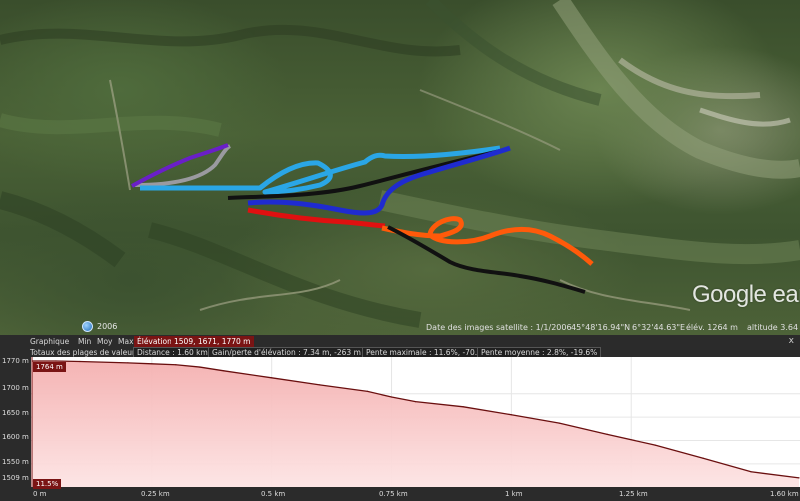  Describe the element at coordinates (712, 327) in the screenshot. I see `elevation-readout: élév. 1264 m` at that location.